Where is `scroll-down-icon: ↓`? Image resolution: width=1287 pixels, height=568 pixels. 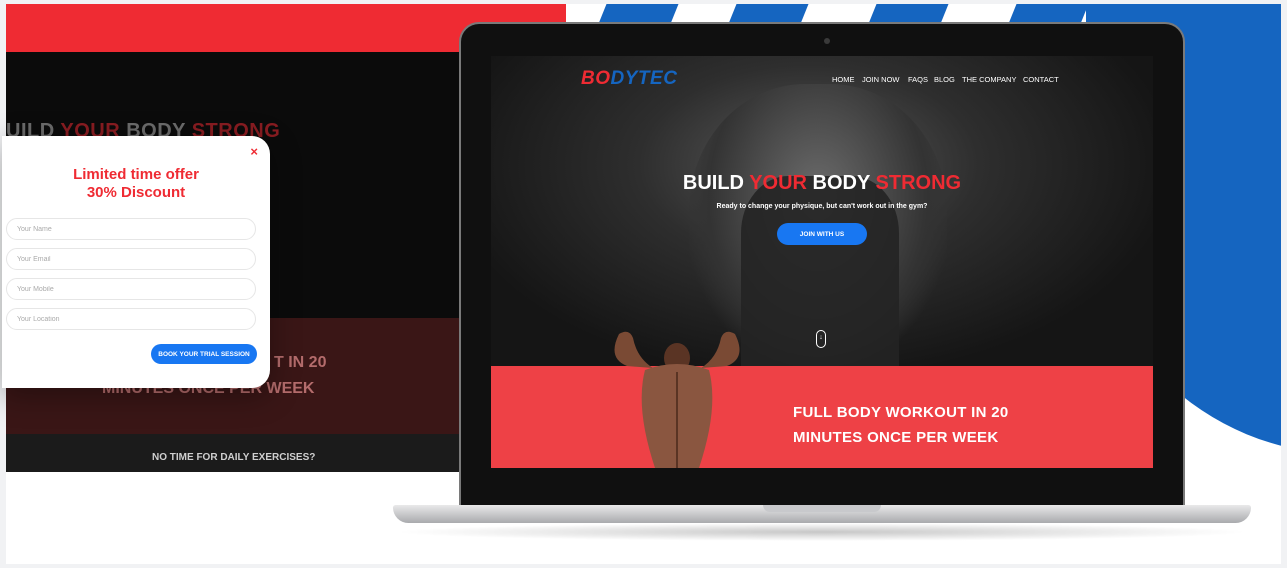
scroll-down-icon: ↓ is located at coordinates (821, 339).